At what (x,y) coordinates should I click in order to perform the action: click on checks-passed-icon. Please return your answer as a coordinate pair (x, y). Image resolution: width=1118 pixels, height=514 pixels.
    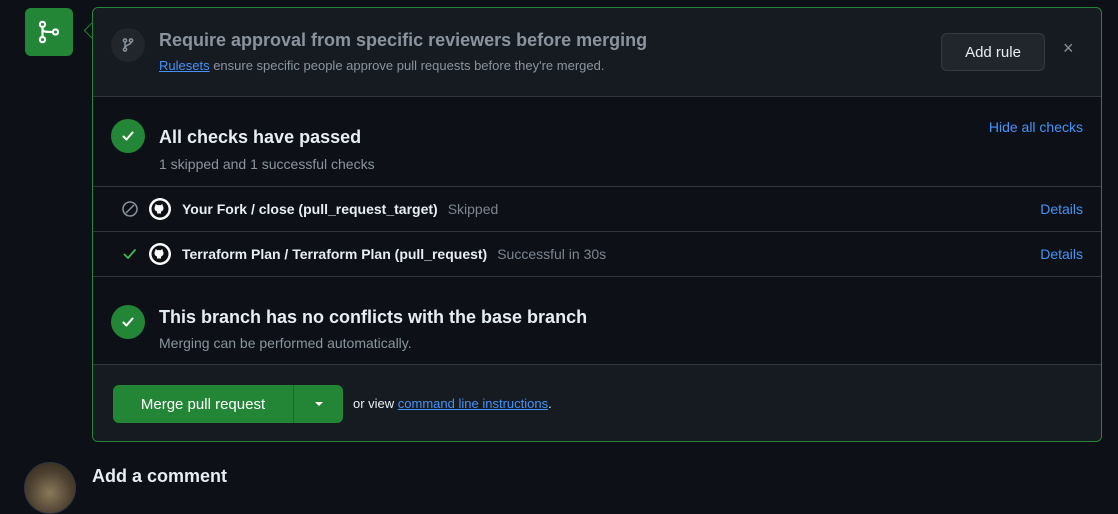
    Looking at the image, I should click on (128, 136).